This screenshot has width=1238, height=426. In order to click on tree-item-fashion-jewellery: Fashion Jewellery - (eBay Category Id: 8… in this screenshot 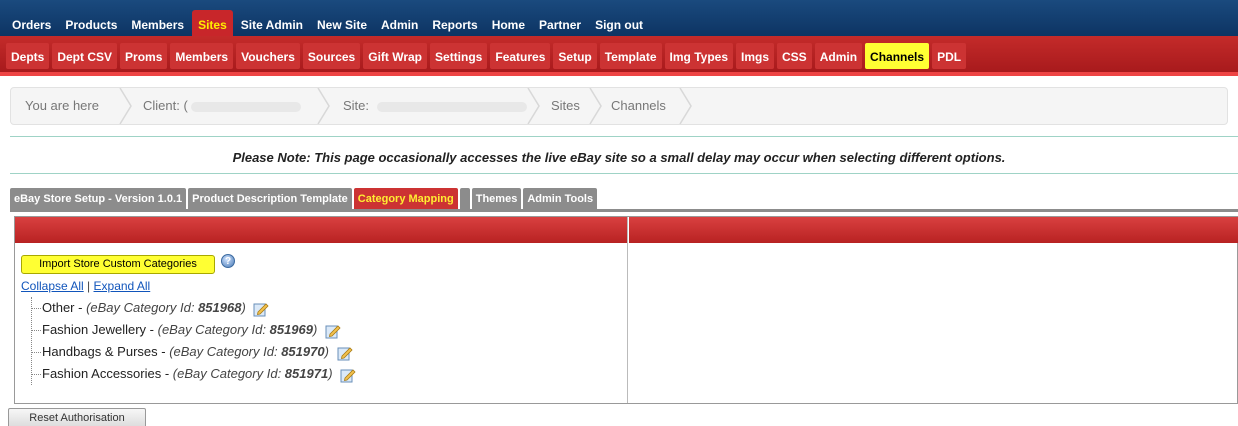, I will do `click(193, 330)`.